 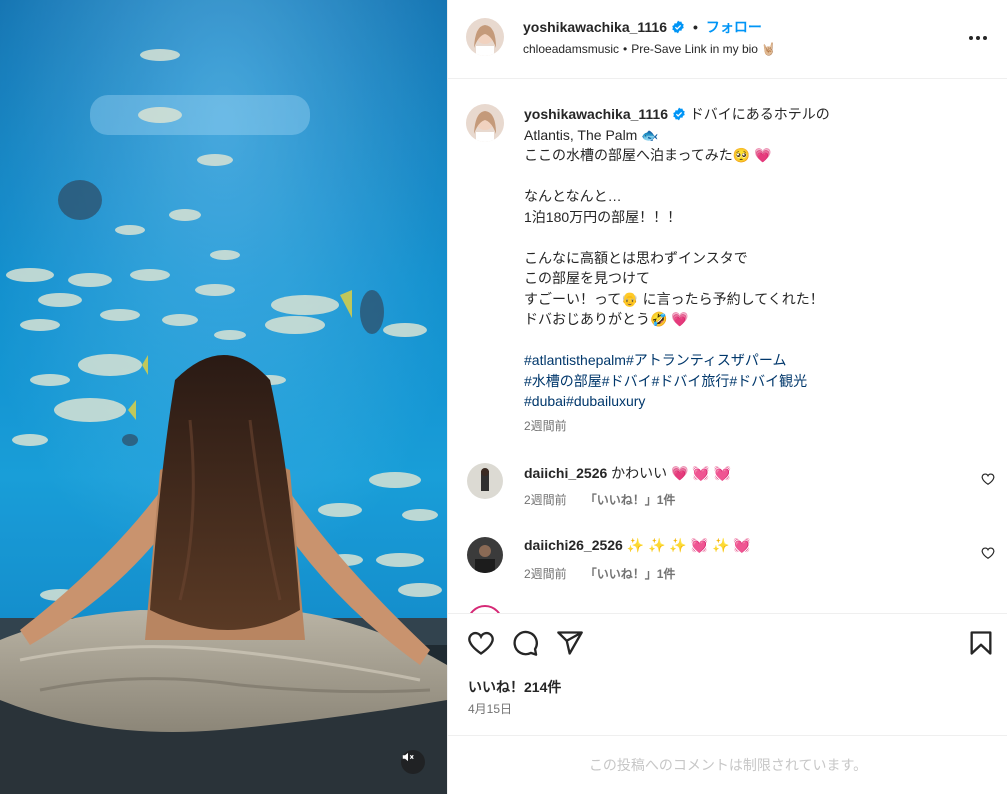 What do you see at coordinates (674, 298) in the screenshot?
I see `caption-line: すごーい！って👴 に言ったら予約してくれた！` at bounding box center [674, 298].